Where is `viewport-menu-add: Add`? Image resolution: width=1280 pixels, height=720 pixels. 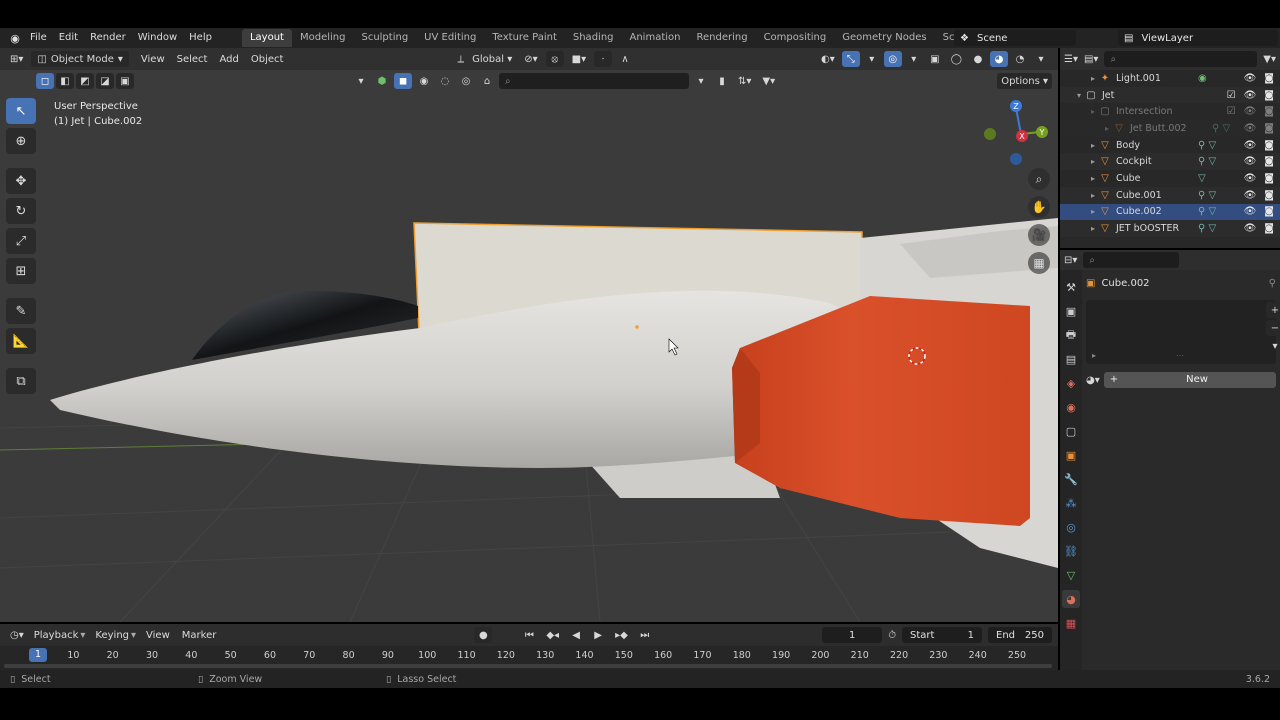
viewport-menu-add: Add is located at coordinates (228, 59).